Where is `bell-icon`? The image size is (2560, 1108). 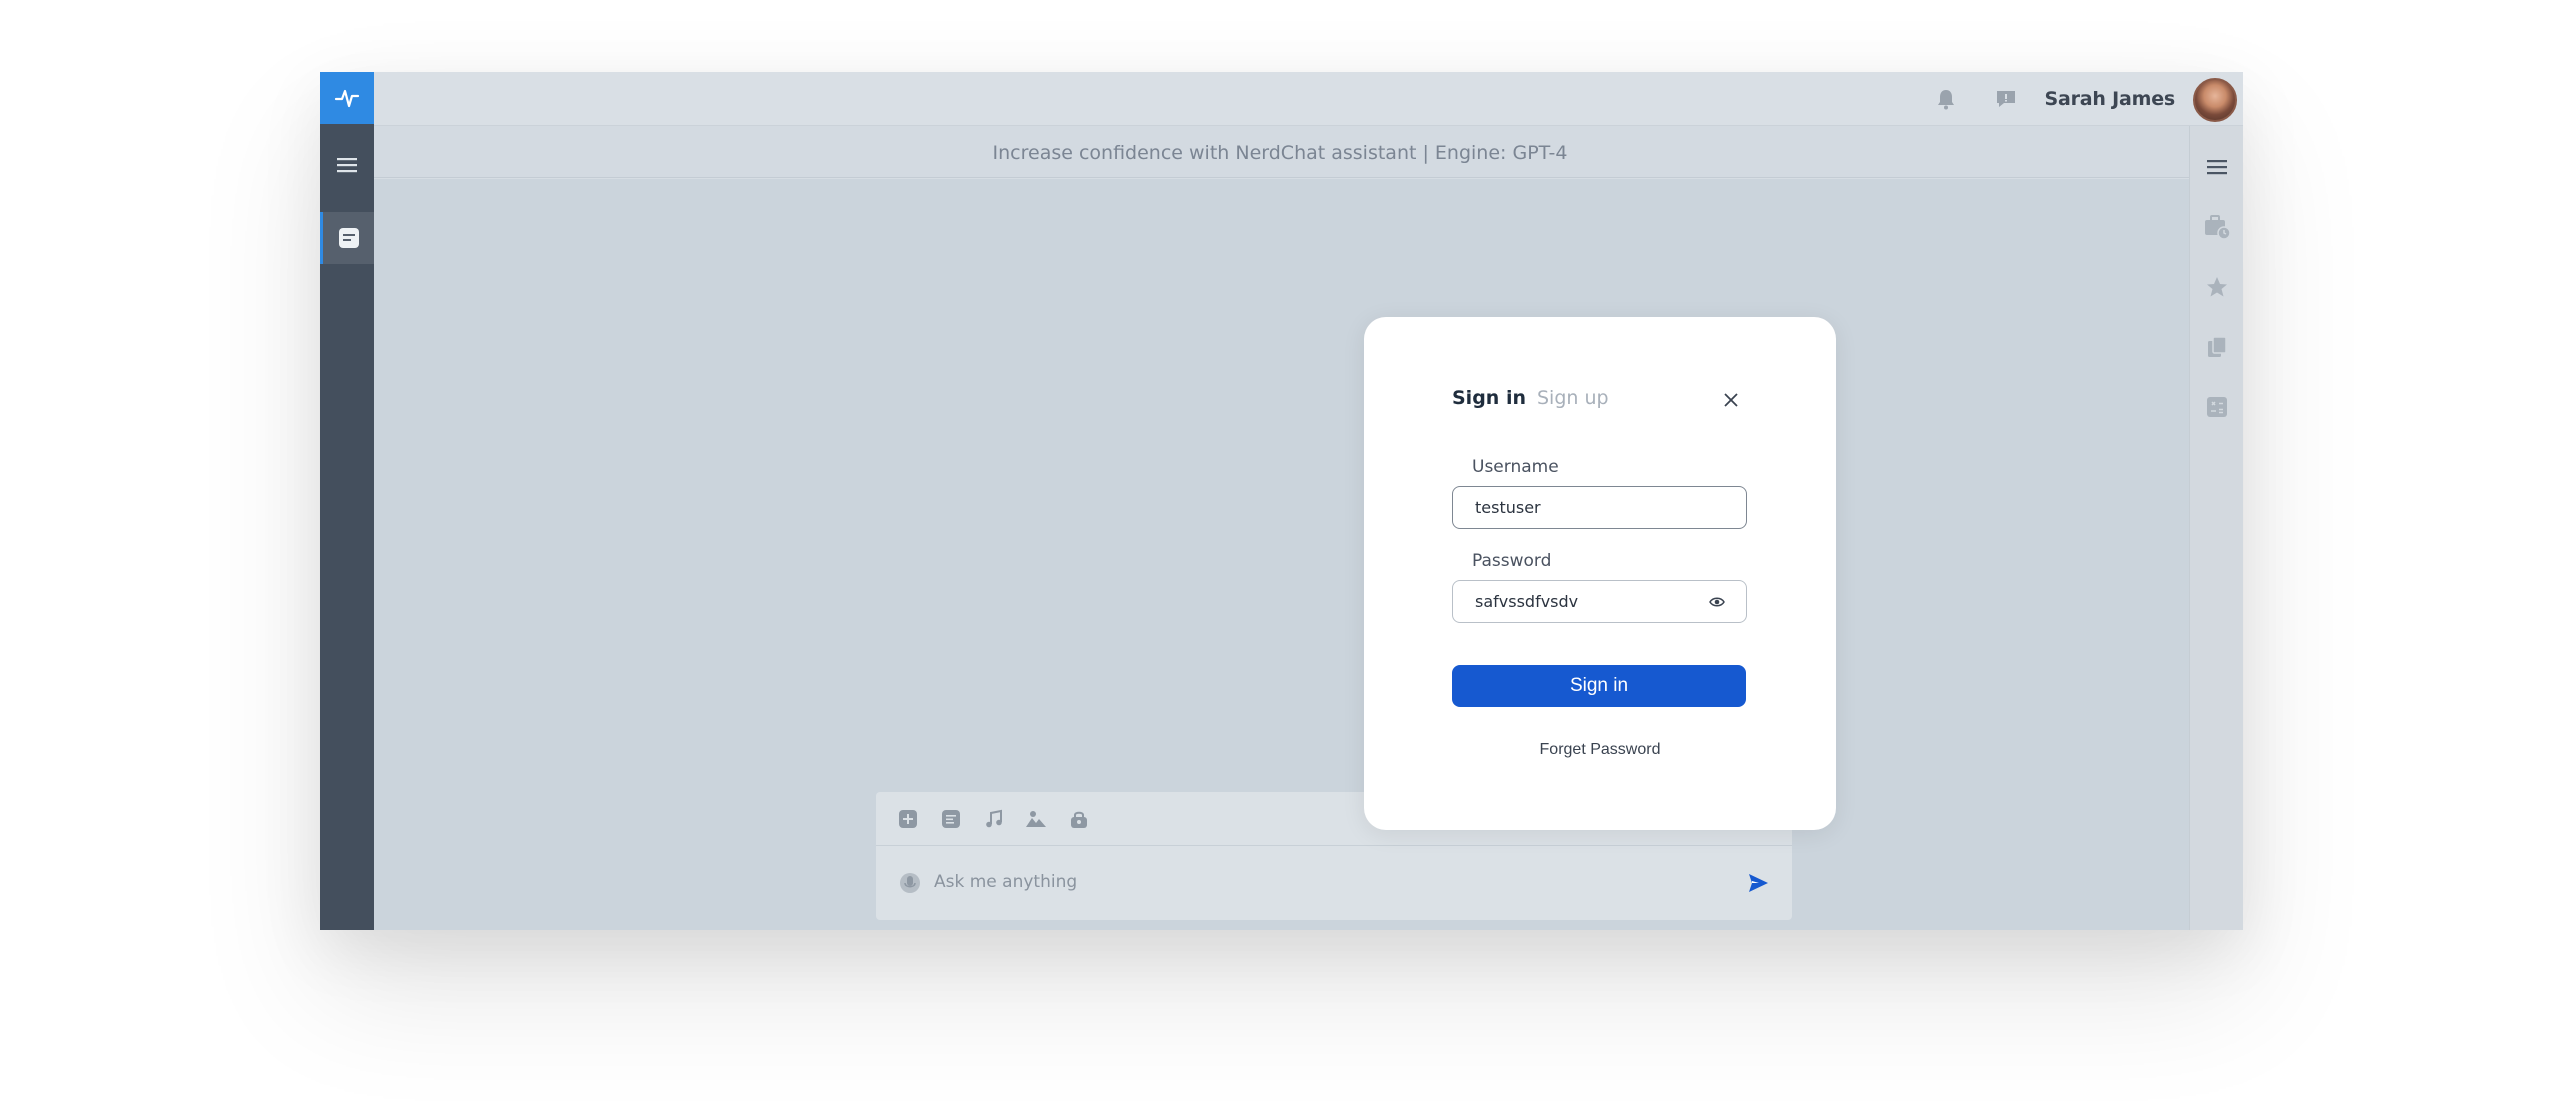
bell-icon is located at coordinates (1946, 100).